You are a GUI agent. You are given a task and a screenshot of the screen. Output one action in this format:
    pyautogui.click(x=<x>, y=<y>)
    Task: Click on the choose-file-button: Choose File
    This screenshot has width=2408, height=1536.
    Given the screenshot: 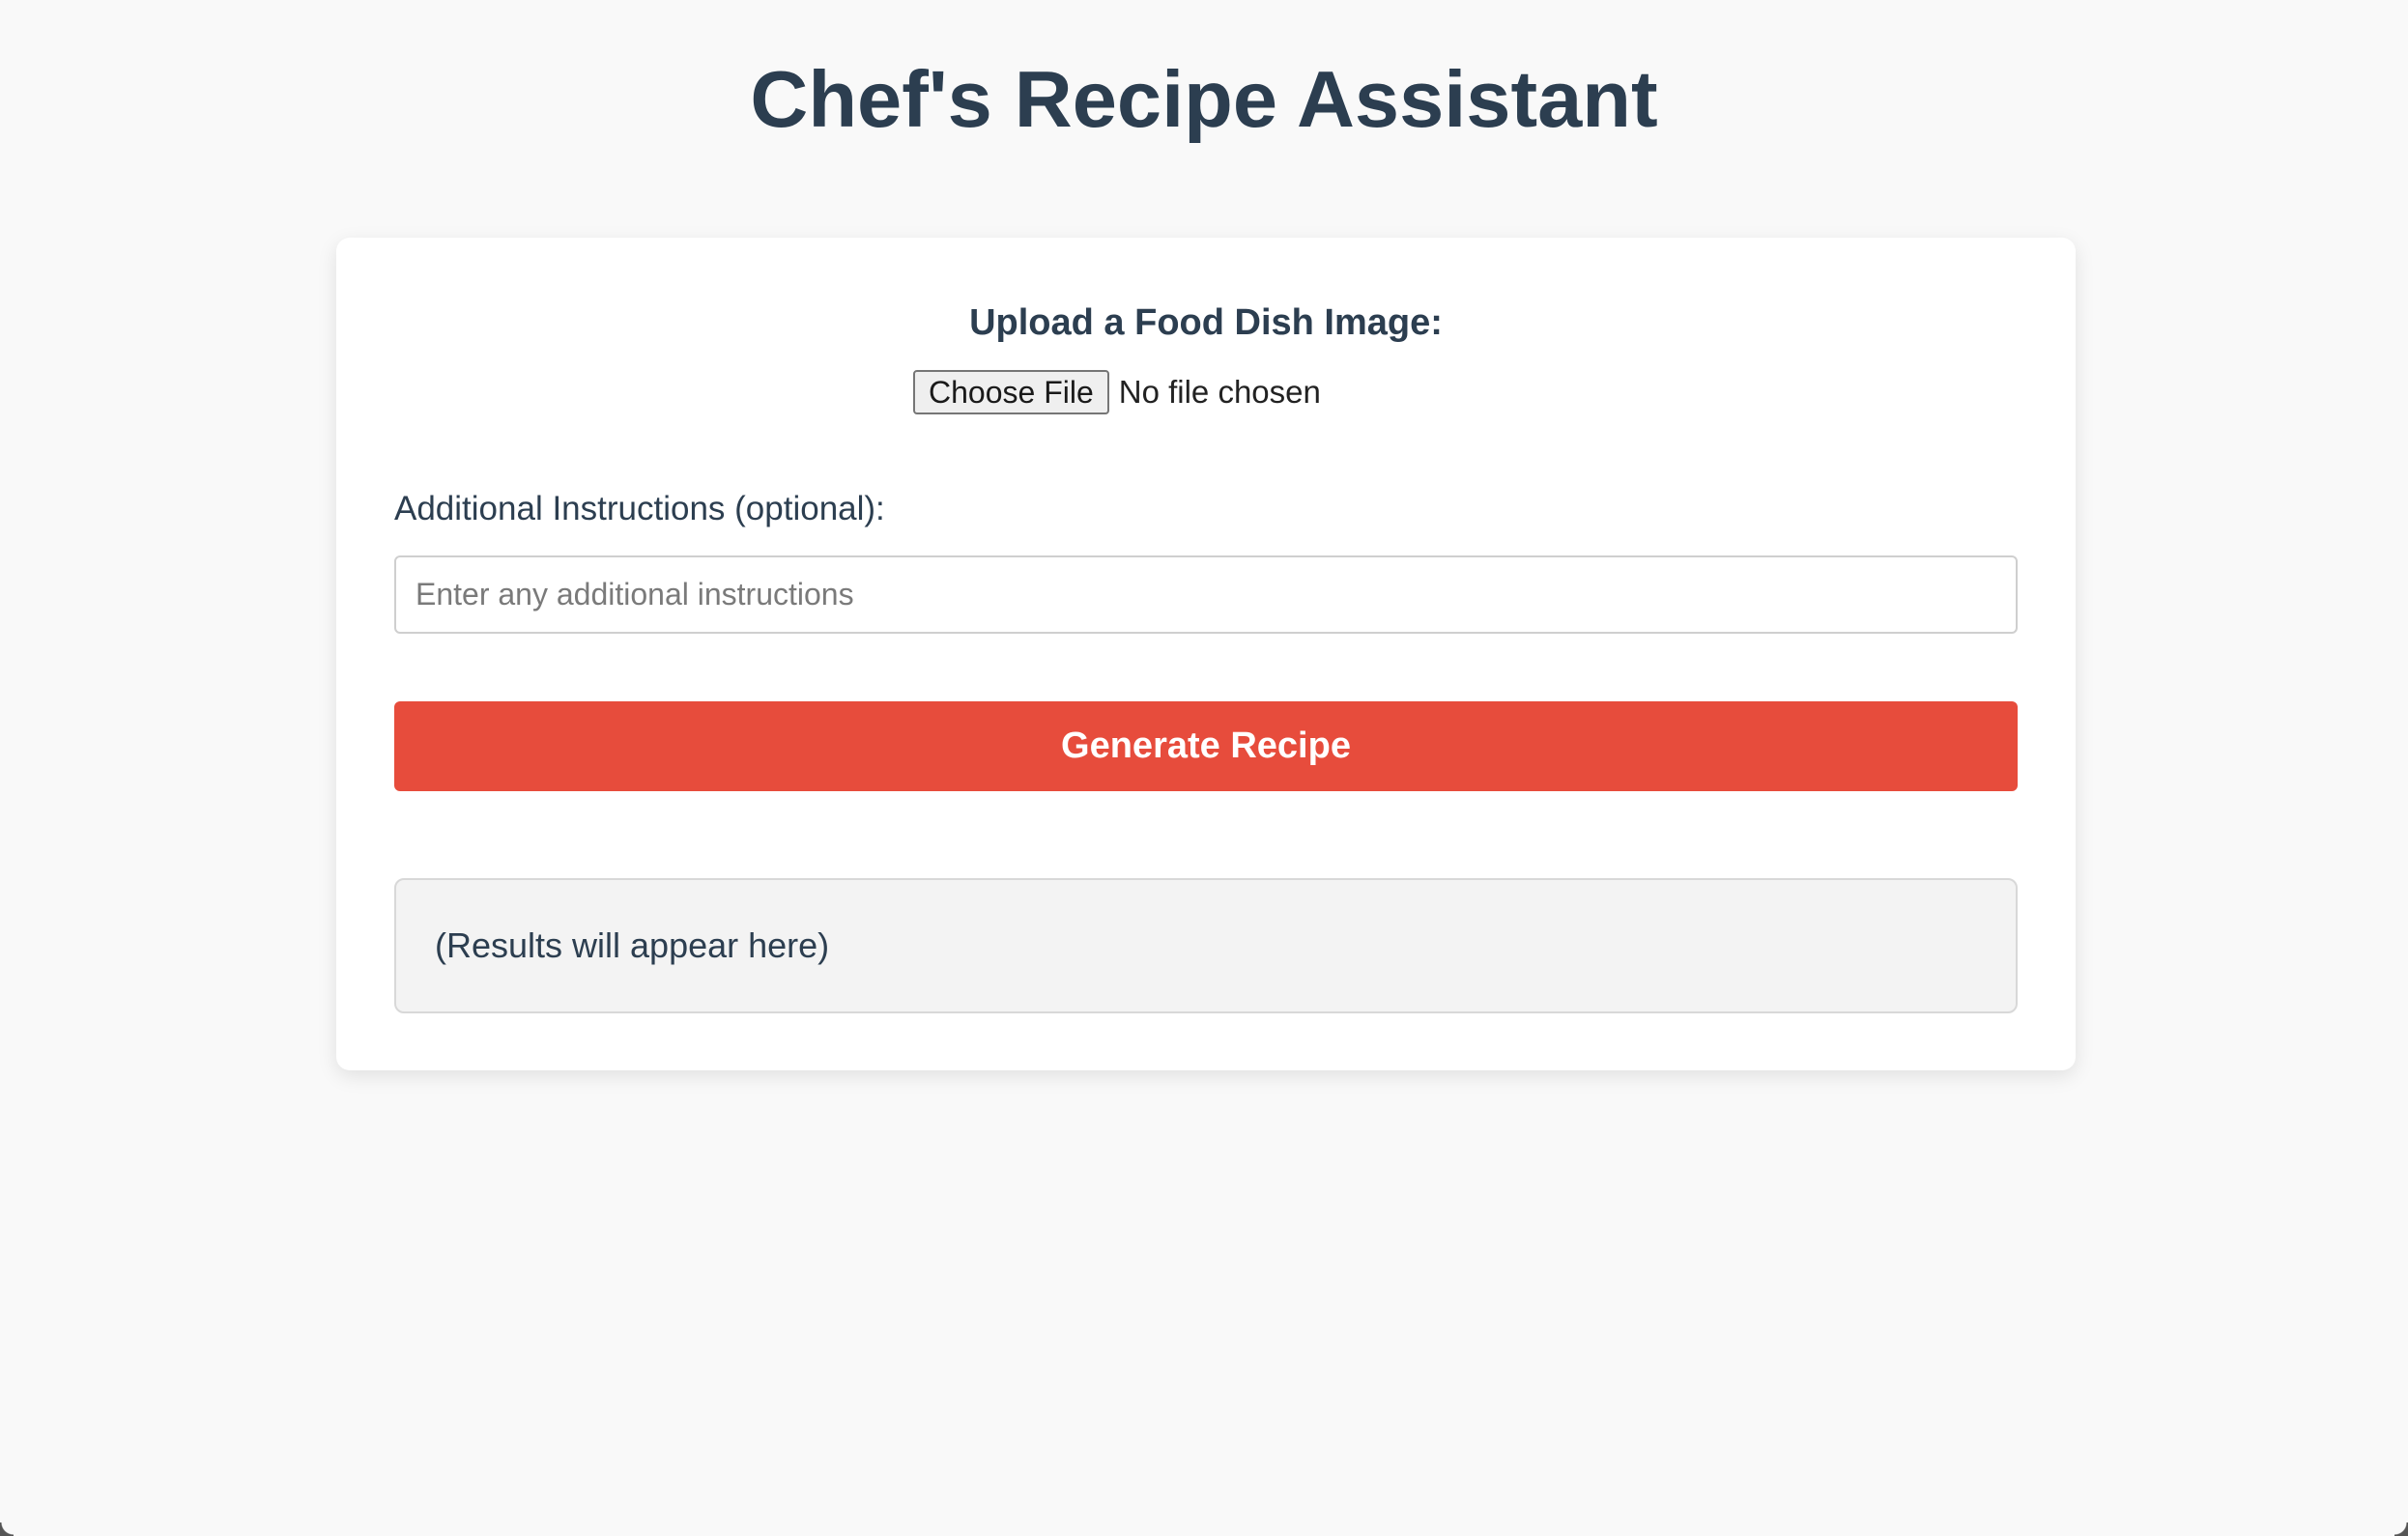 What is the action you would take?
    pyautogui.click(x=1011, y=392)
    